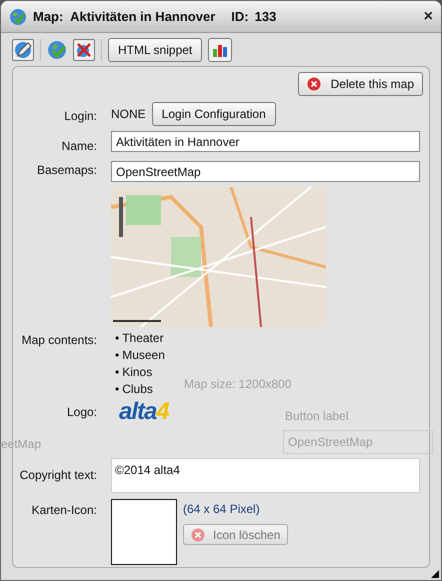  Describe the element at coordinates (58, 475) in the screenshot. I see `copyright-label: Copyright text:` at that location.